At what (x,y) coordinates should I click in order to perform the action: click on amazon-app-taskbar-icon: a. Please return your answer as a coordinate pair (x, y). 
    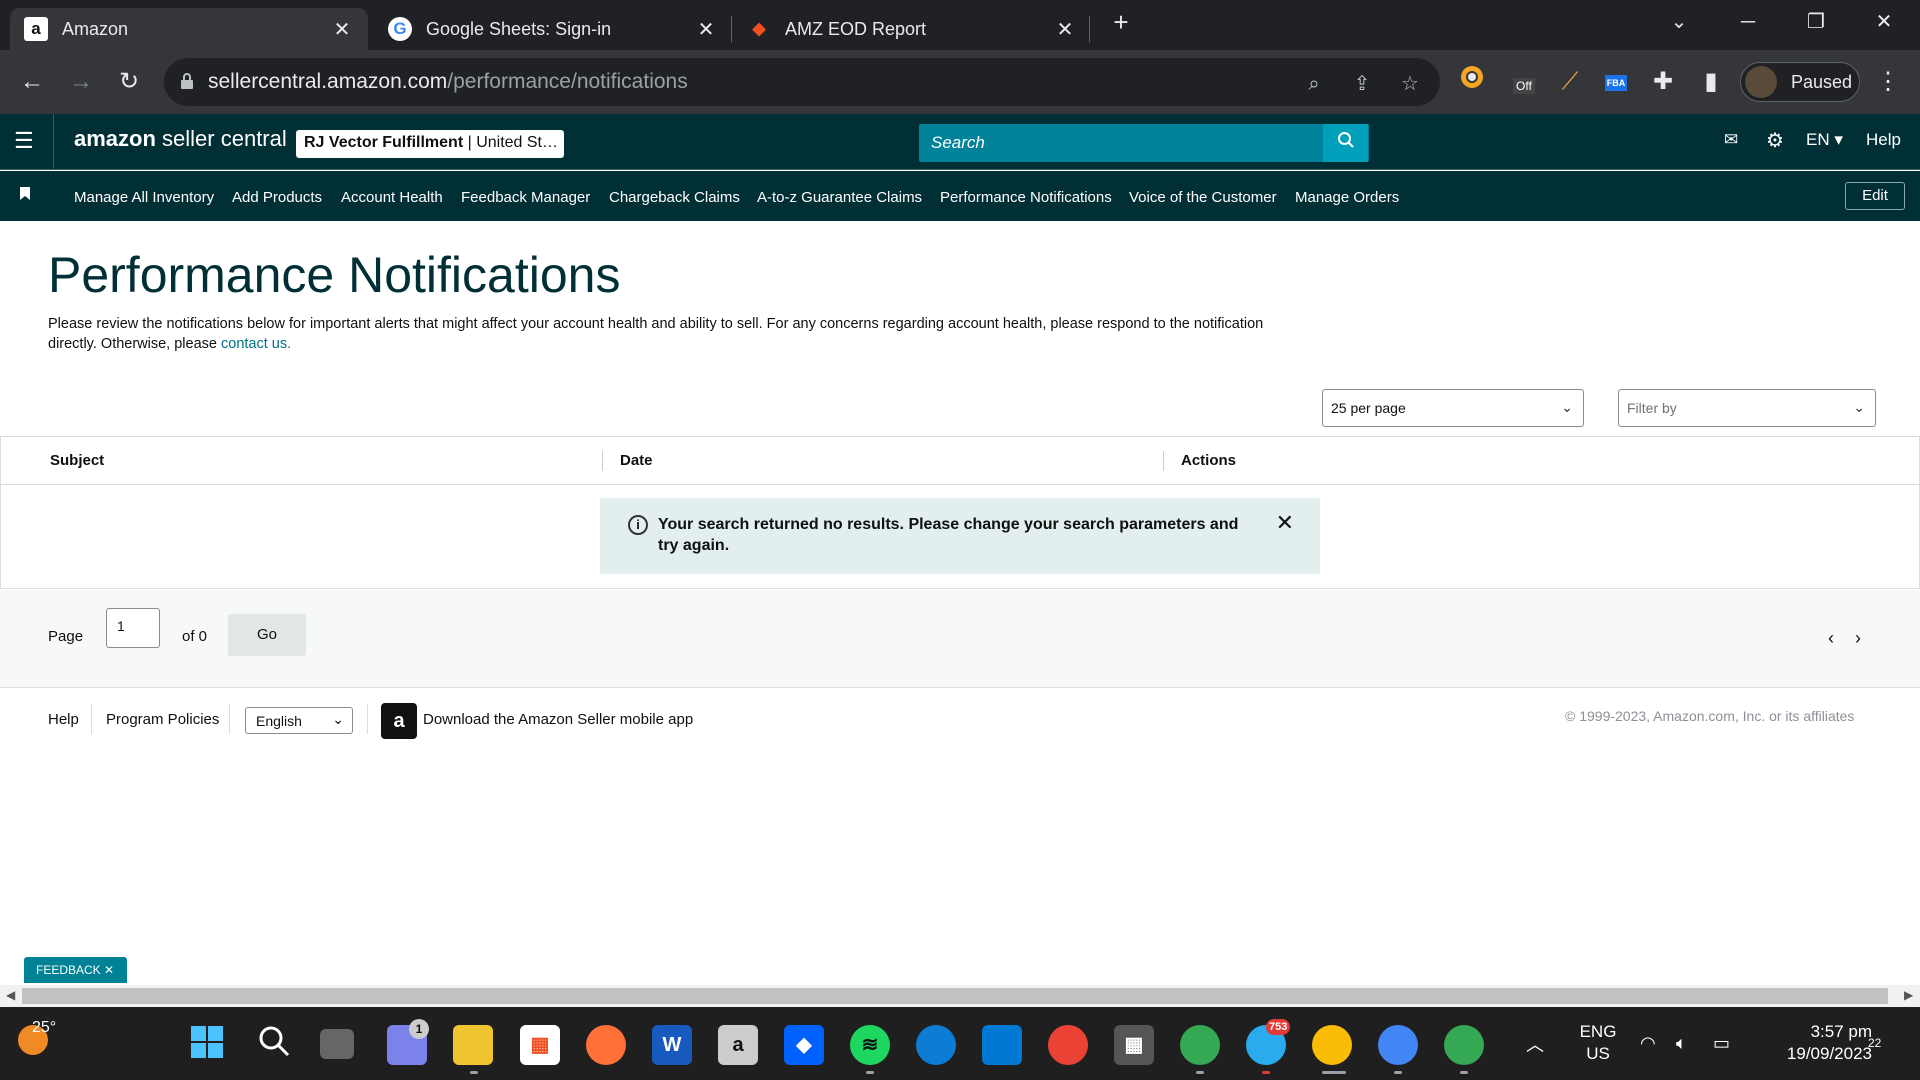
    Looking at the image, I should click on (738, 1045).